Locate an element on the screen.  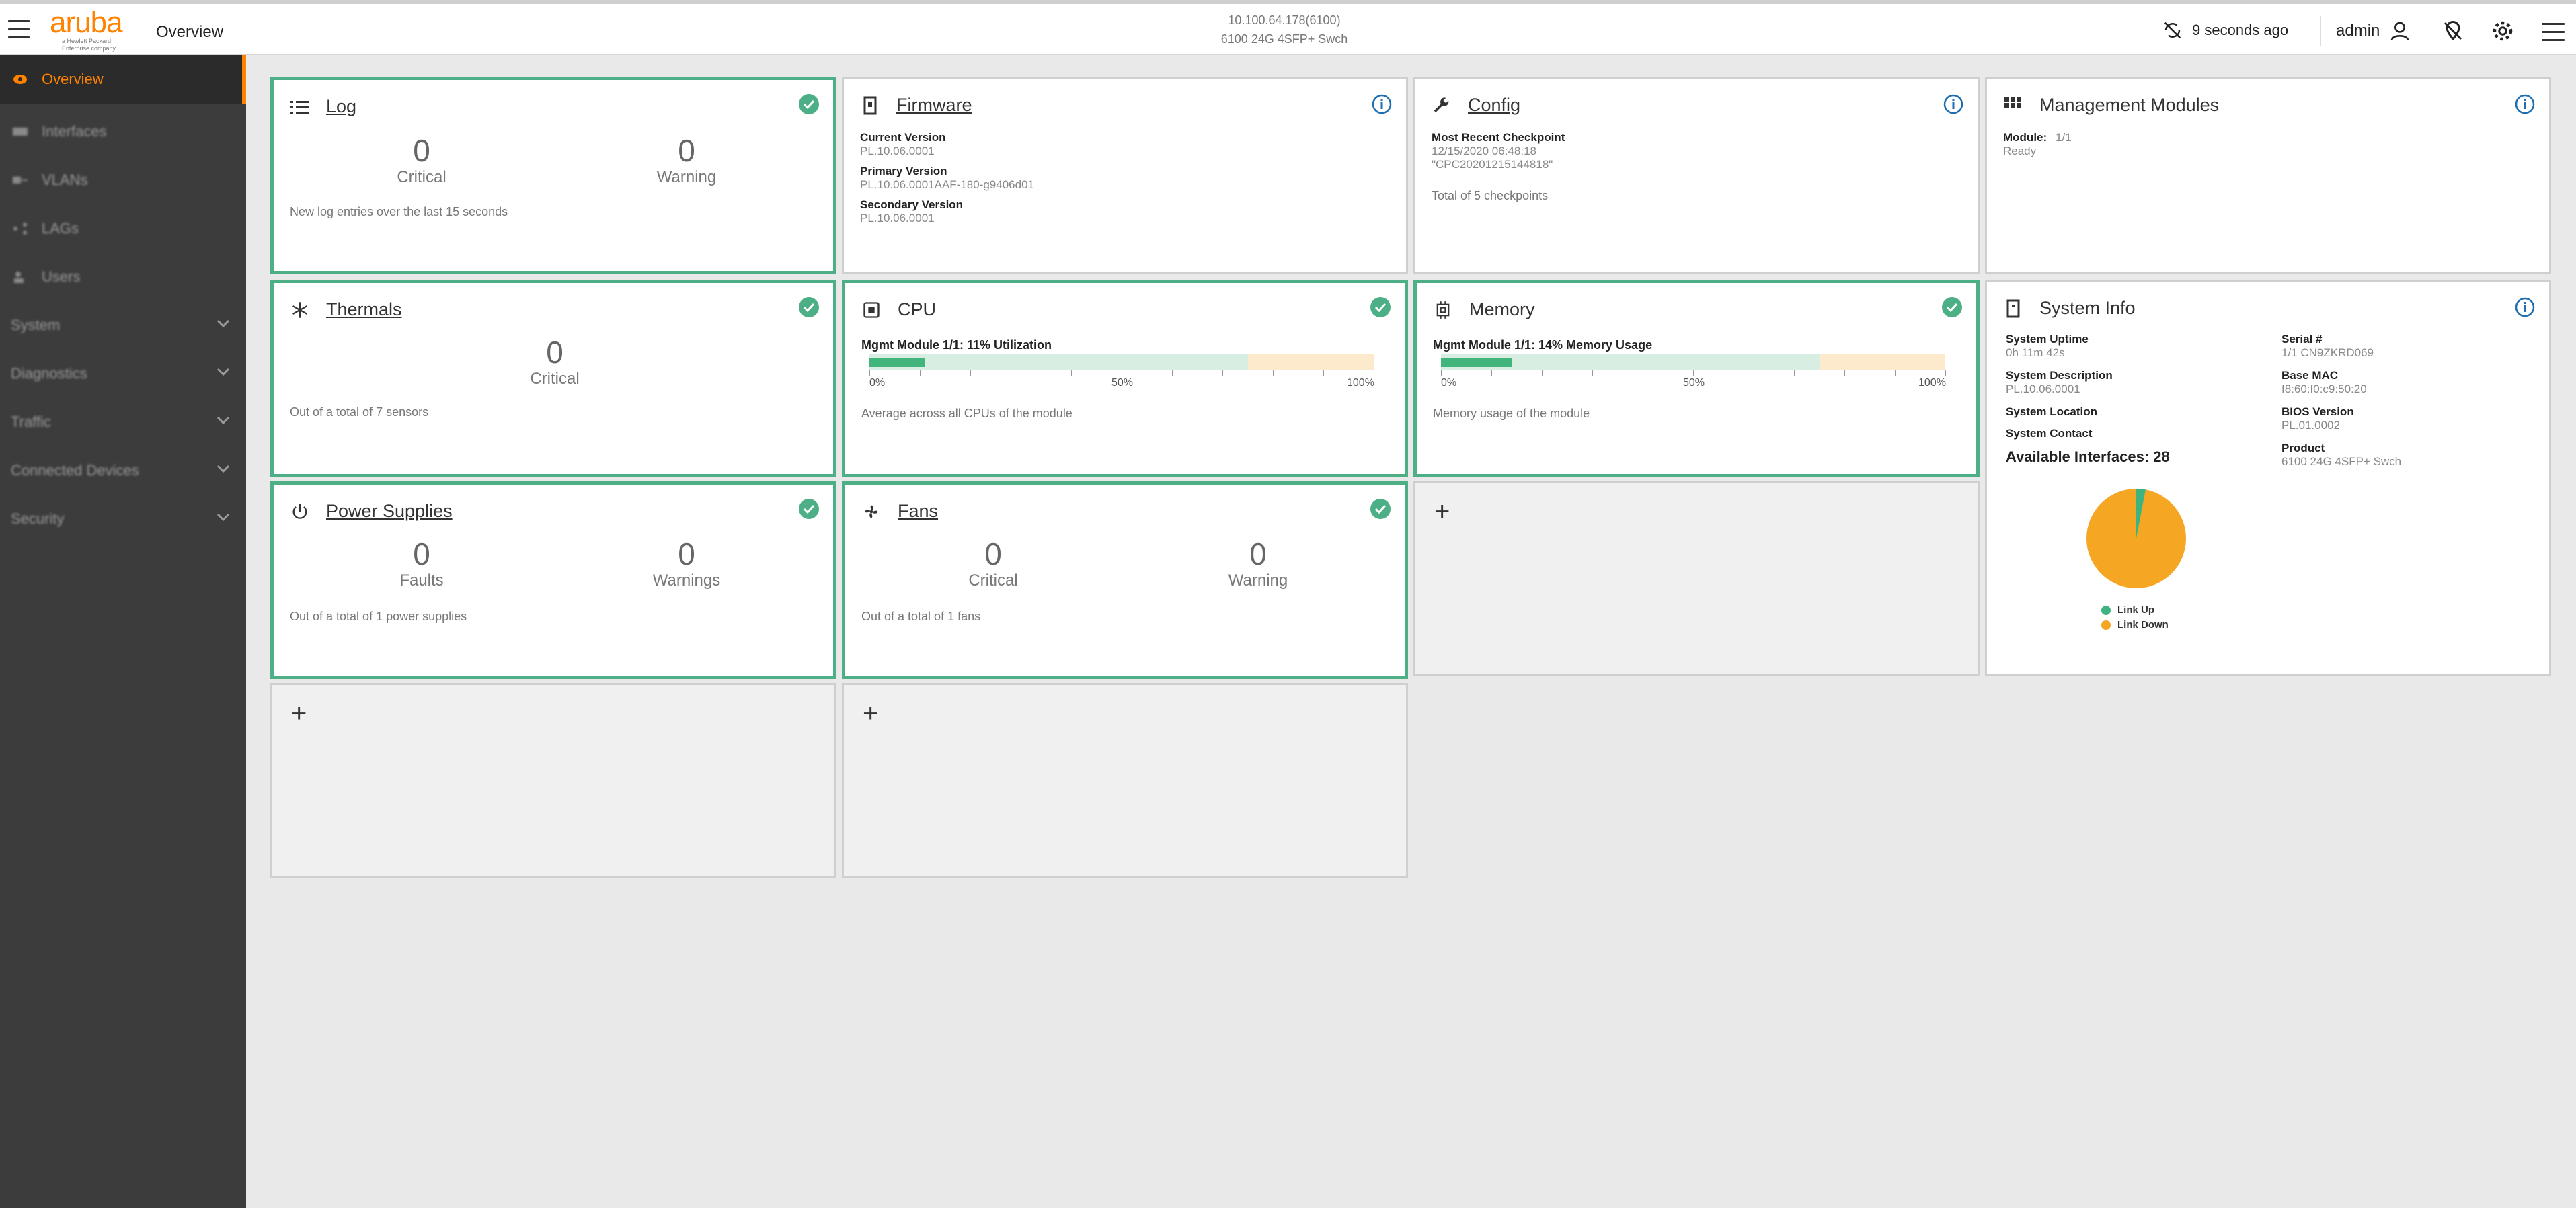
config-checkpoint-name: "CPC20201215144818" is located at coordinates (1493, 164).